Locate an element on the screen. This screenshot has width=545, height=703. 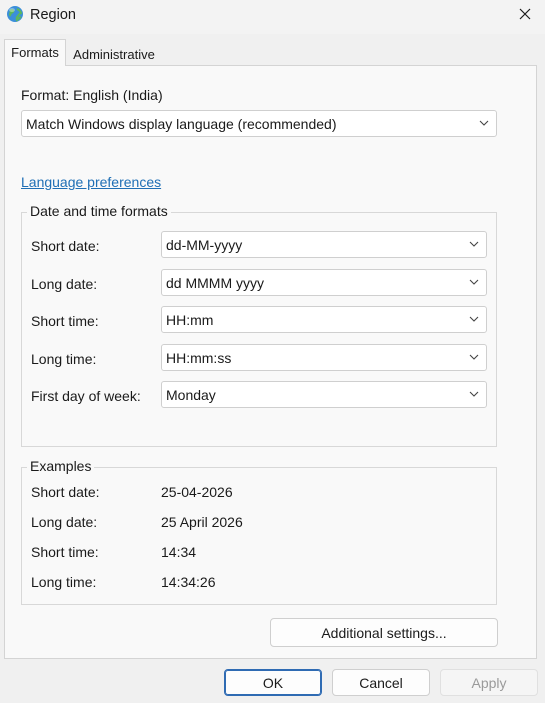
example-short-time-value: 14:34 is located at coordinates (179, 552).